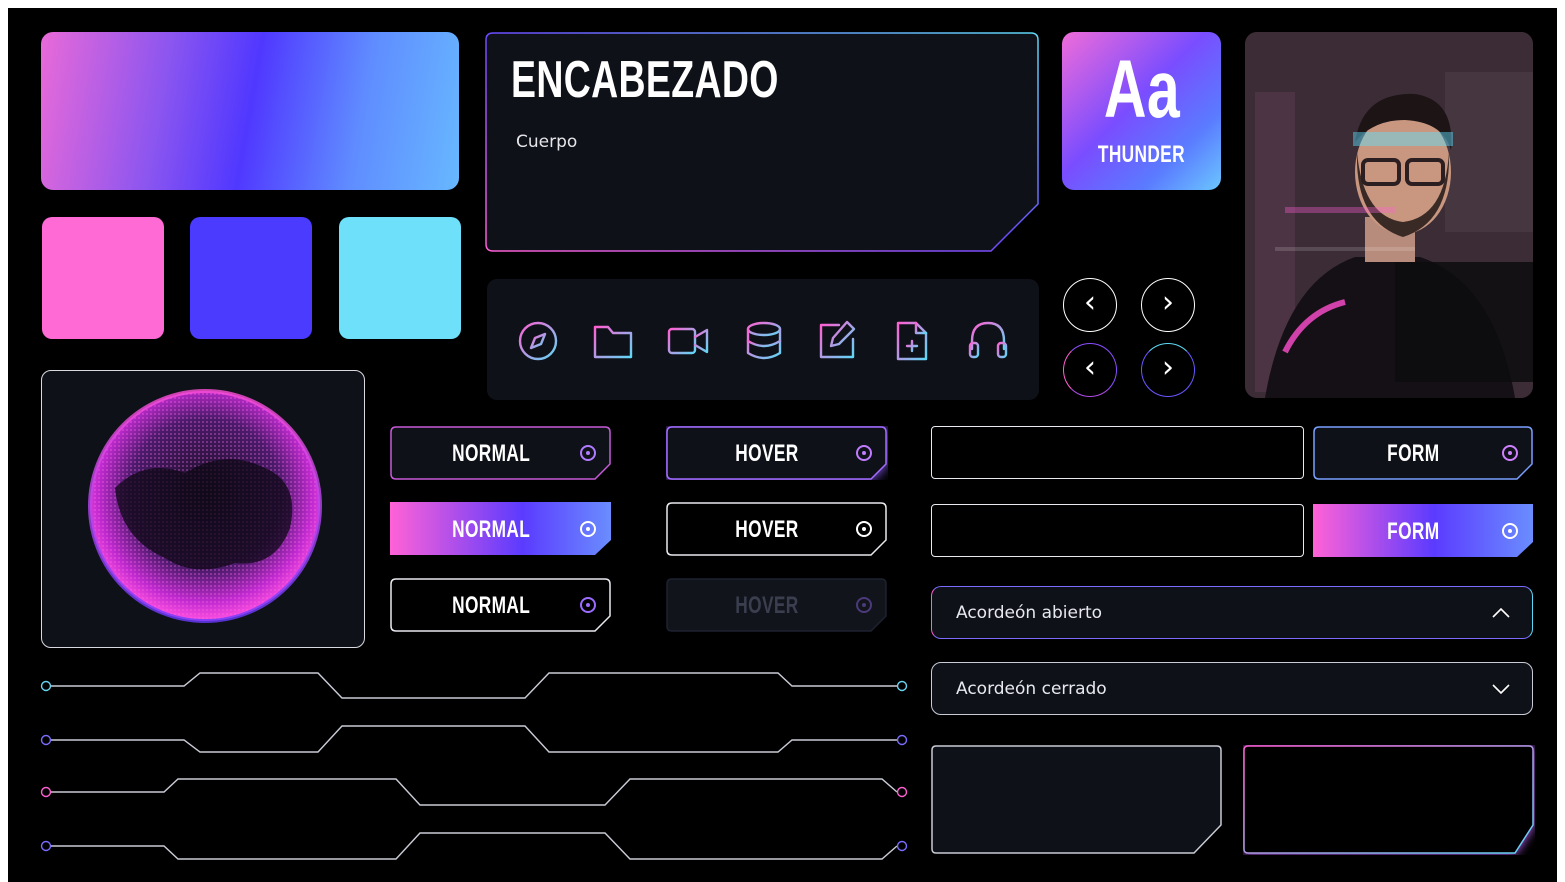 The height and width of the screenshot is (882, 1565). I want to click on prev-button-gradient: ‹, so click(1090, 370).